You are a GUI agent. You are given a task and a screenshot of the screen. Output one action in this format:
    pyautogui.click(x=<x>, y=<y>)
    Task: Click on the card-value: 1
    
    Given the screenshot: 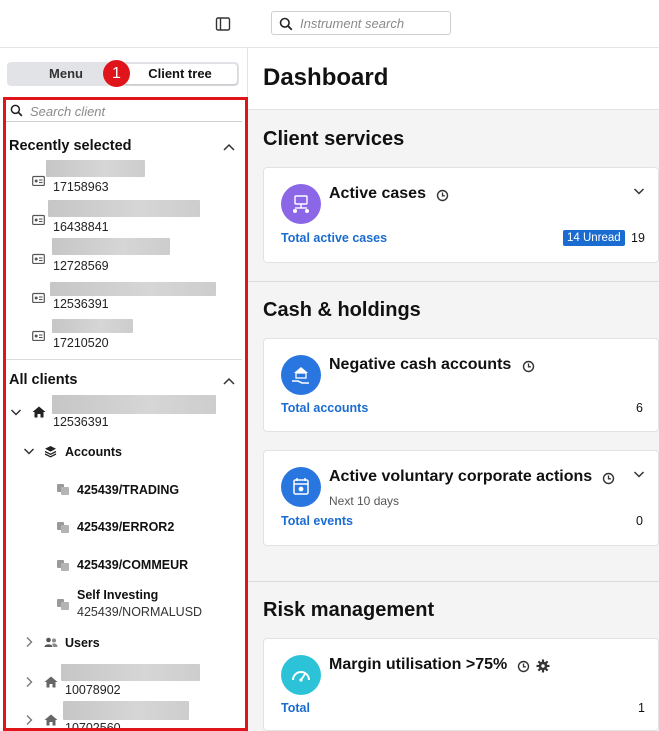 What is the action you would take?
    pyautogui.click(x=641, y=708)
    